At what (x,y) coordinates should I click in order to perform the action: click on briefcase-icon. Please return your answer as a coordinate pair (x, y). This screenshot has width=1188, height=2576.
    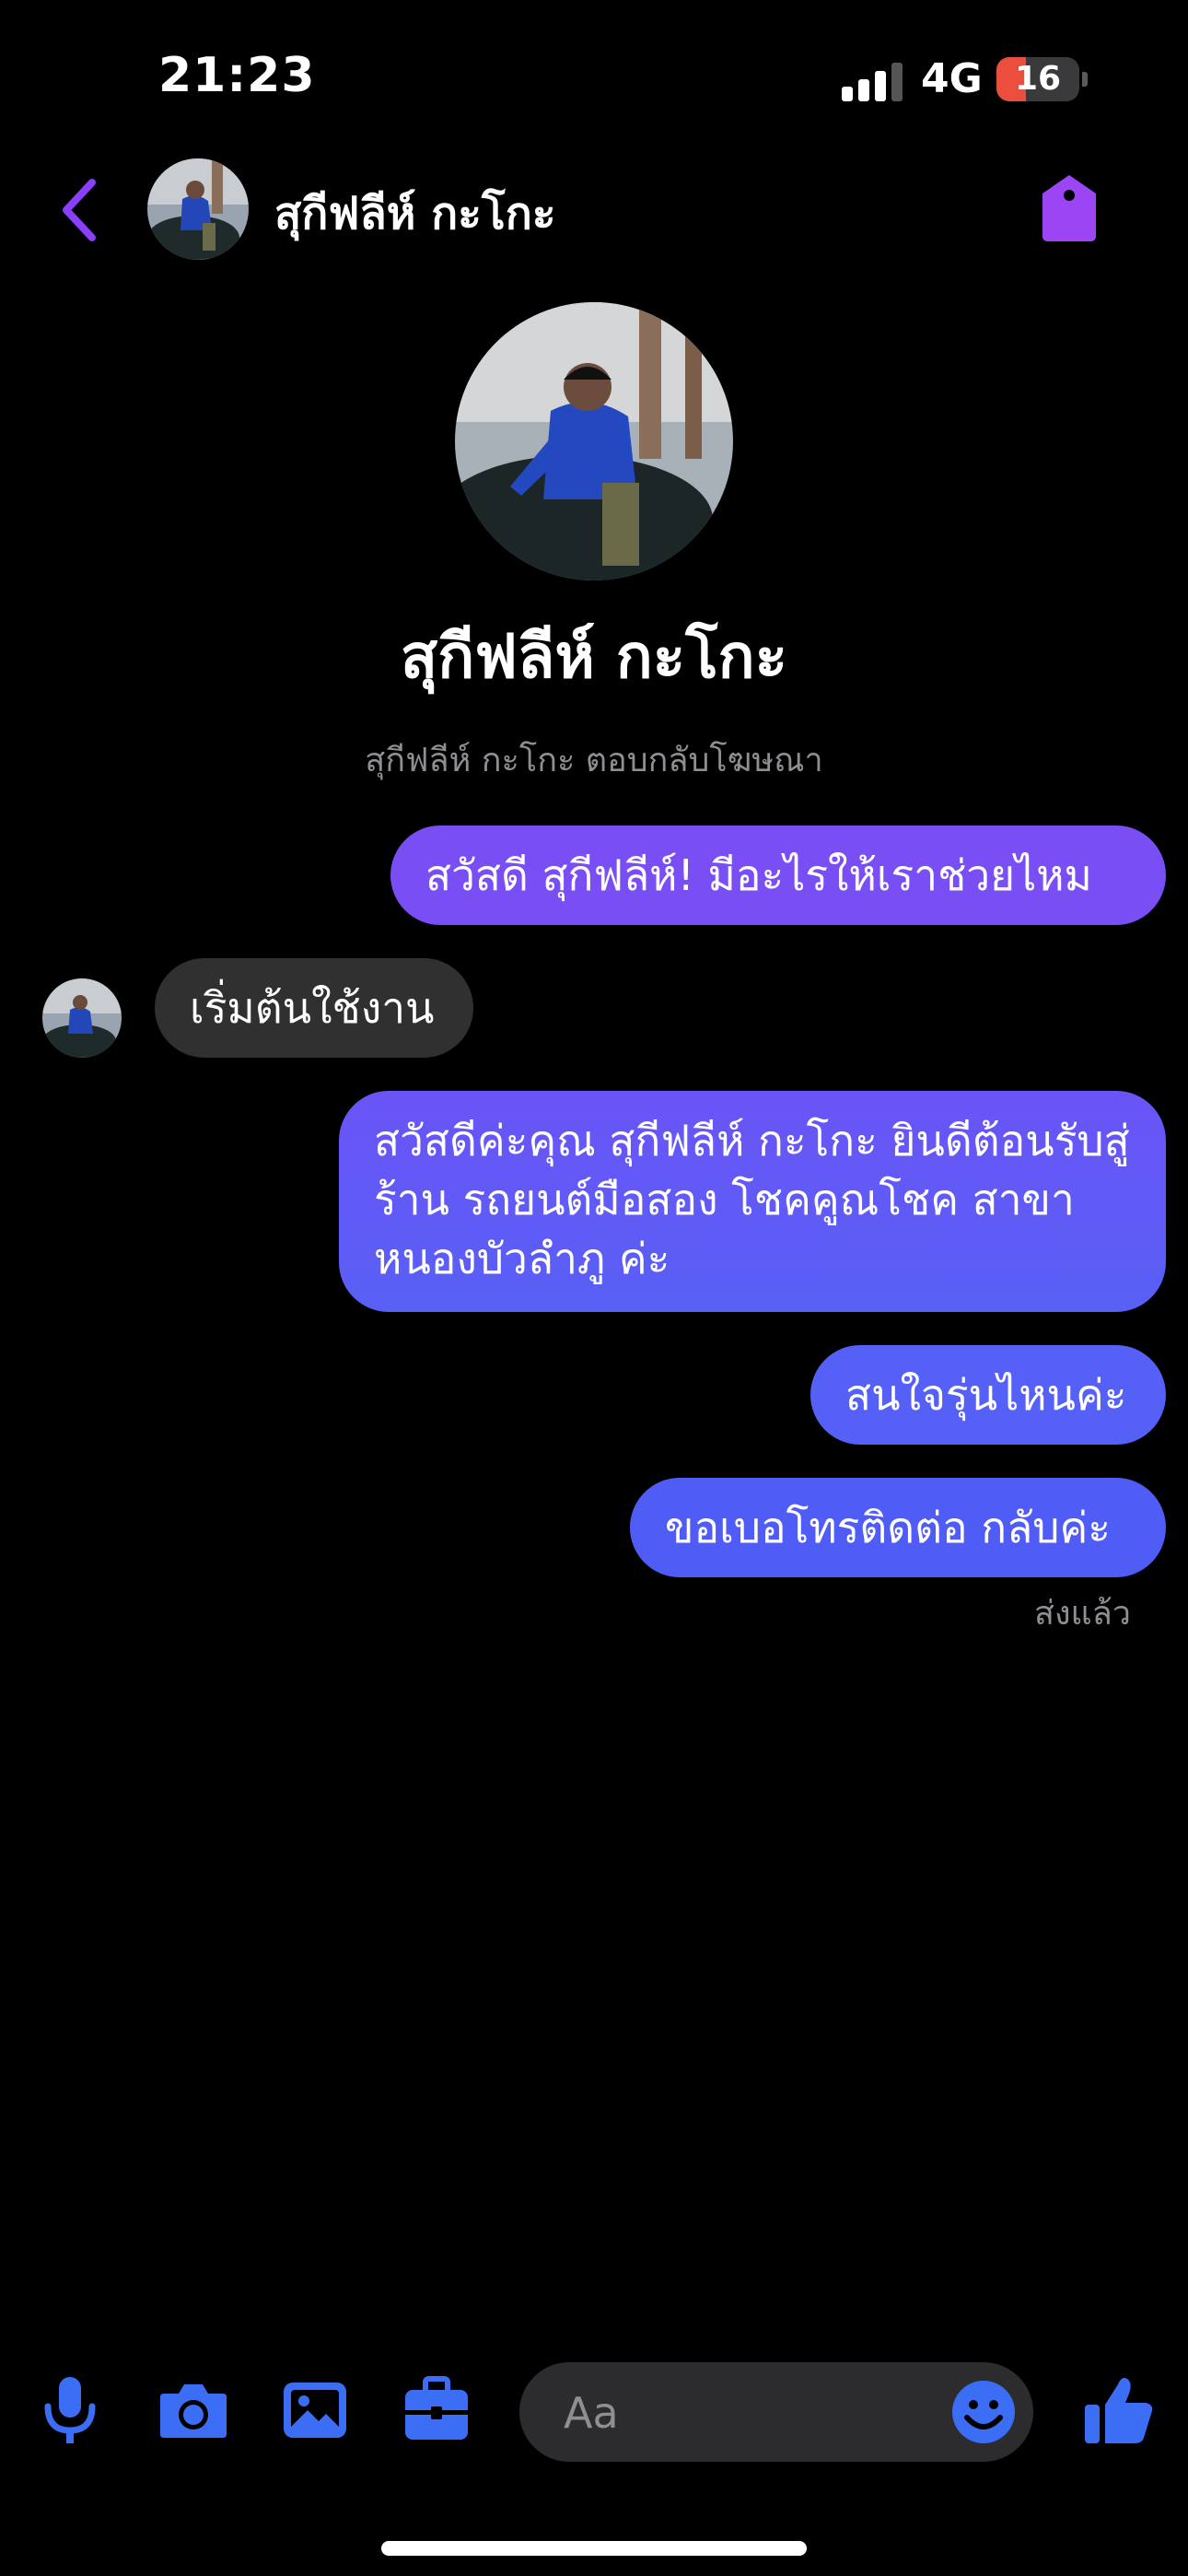
    Looking at the image, I should click on (436, 2408).